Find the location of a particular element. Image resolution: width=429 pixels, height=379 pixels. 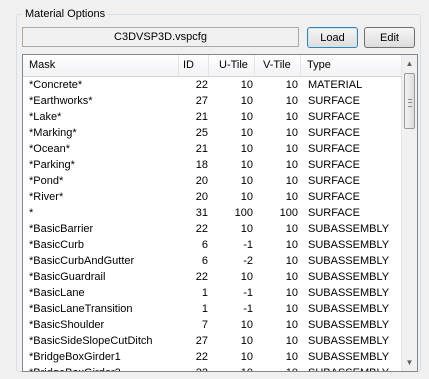

table-row: *BasicSideSlopeCutDitch 27 10 10 SUBASSEMBLY is located at coordinates (213, 341).